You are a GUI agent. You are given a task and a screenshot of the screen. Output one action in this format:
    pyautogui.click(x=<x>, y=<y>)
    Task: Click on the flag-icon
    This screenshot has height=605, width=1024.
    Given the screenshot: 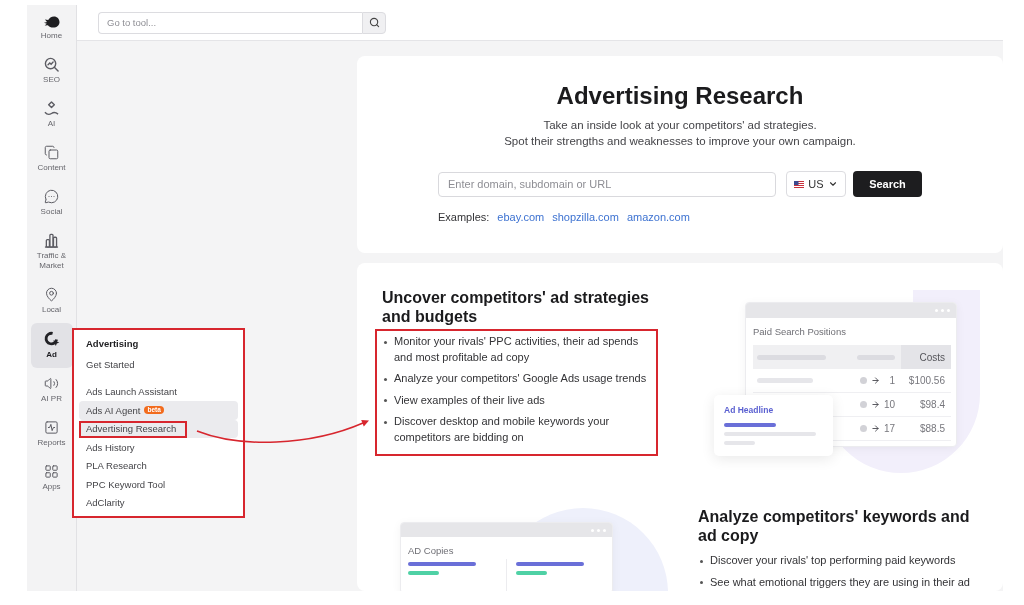 What is the action you would take?
    pyautogui.click(x=799, y=184)
    